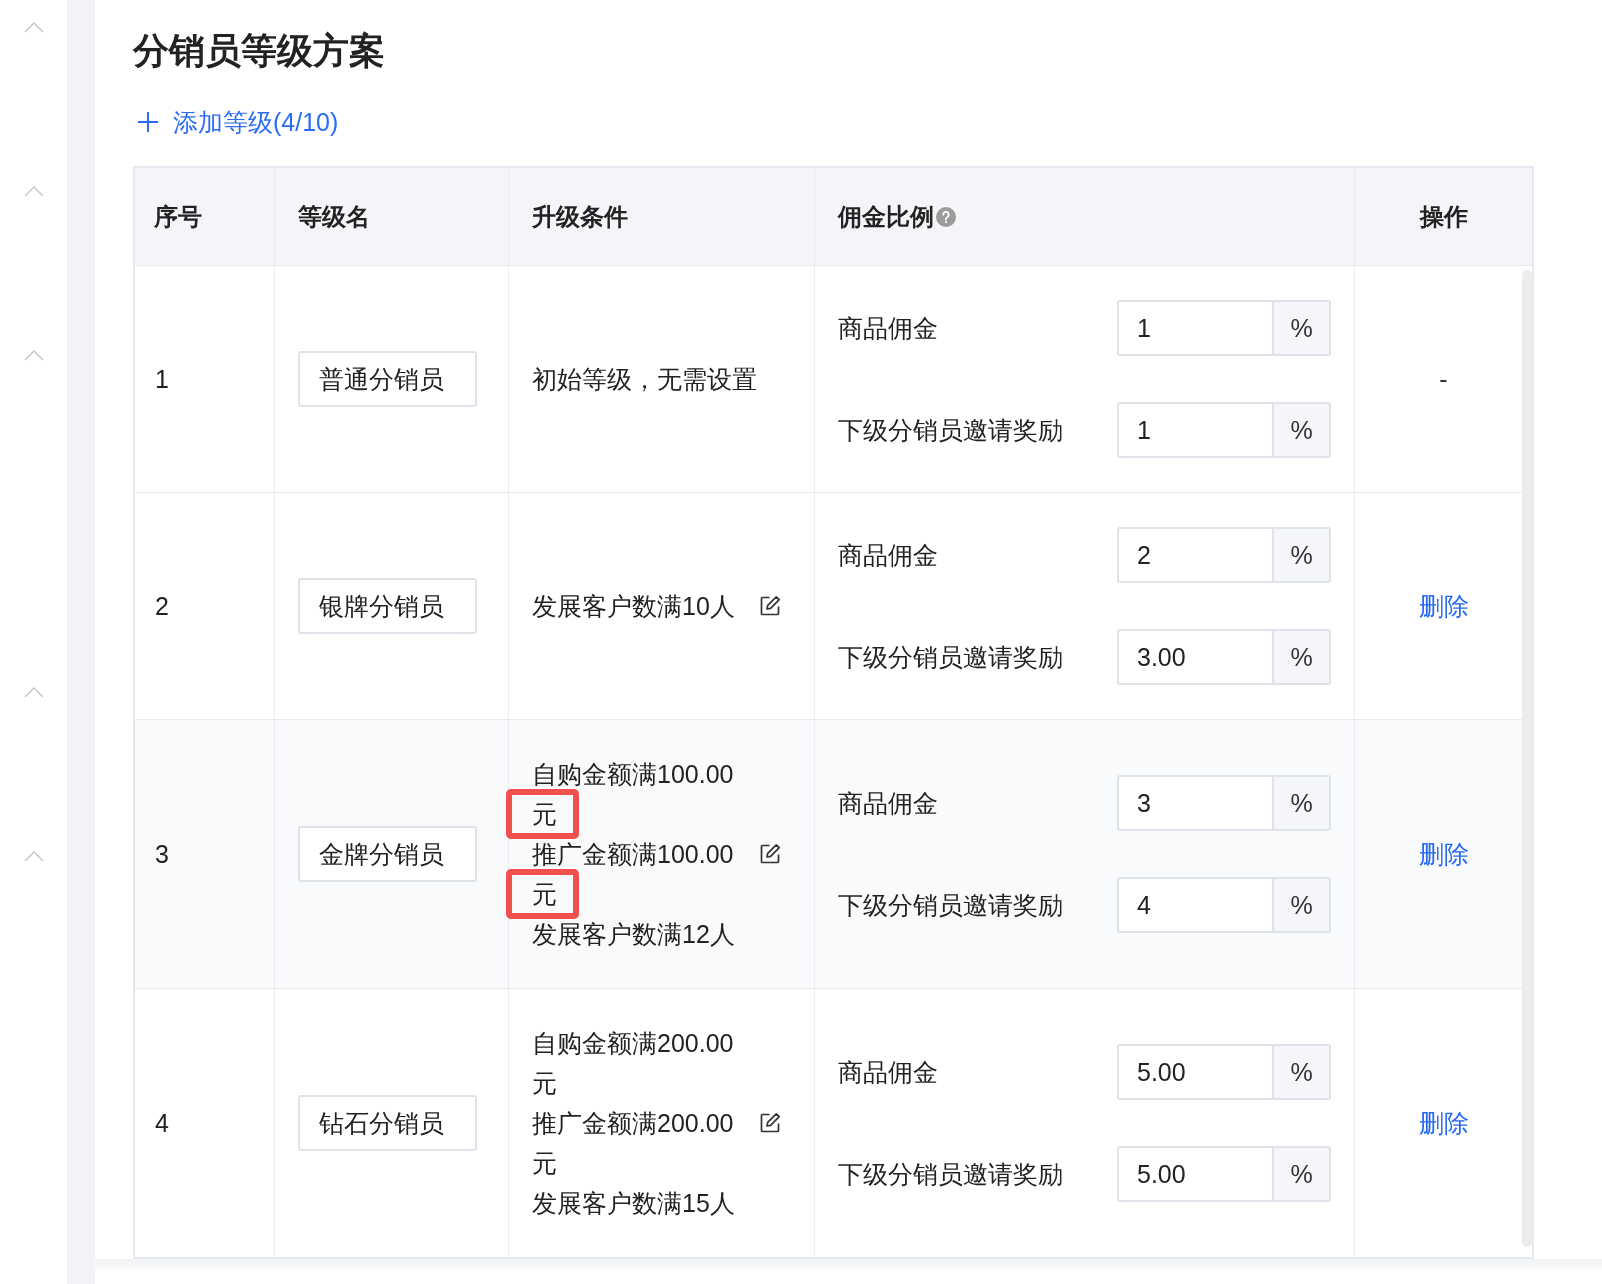  What do you see at coordinates (633, 1203) in the screenshot?
I see `condition-text: 发展客户数满15人` at bounding box center [633, 1203].